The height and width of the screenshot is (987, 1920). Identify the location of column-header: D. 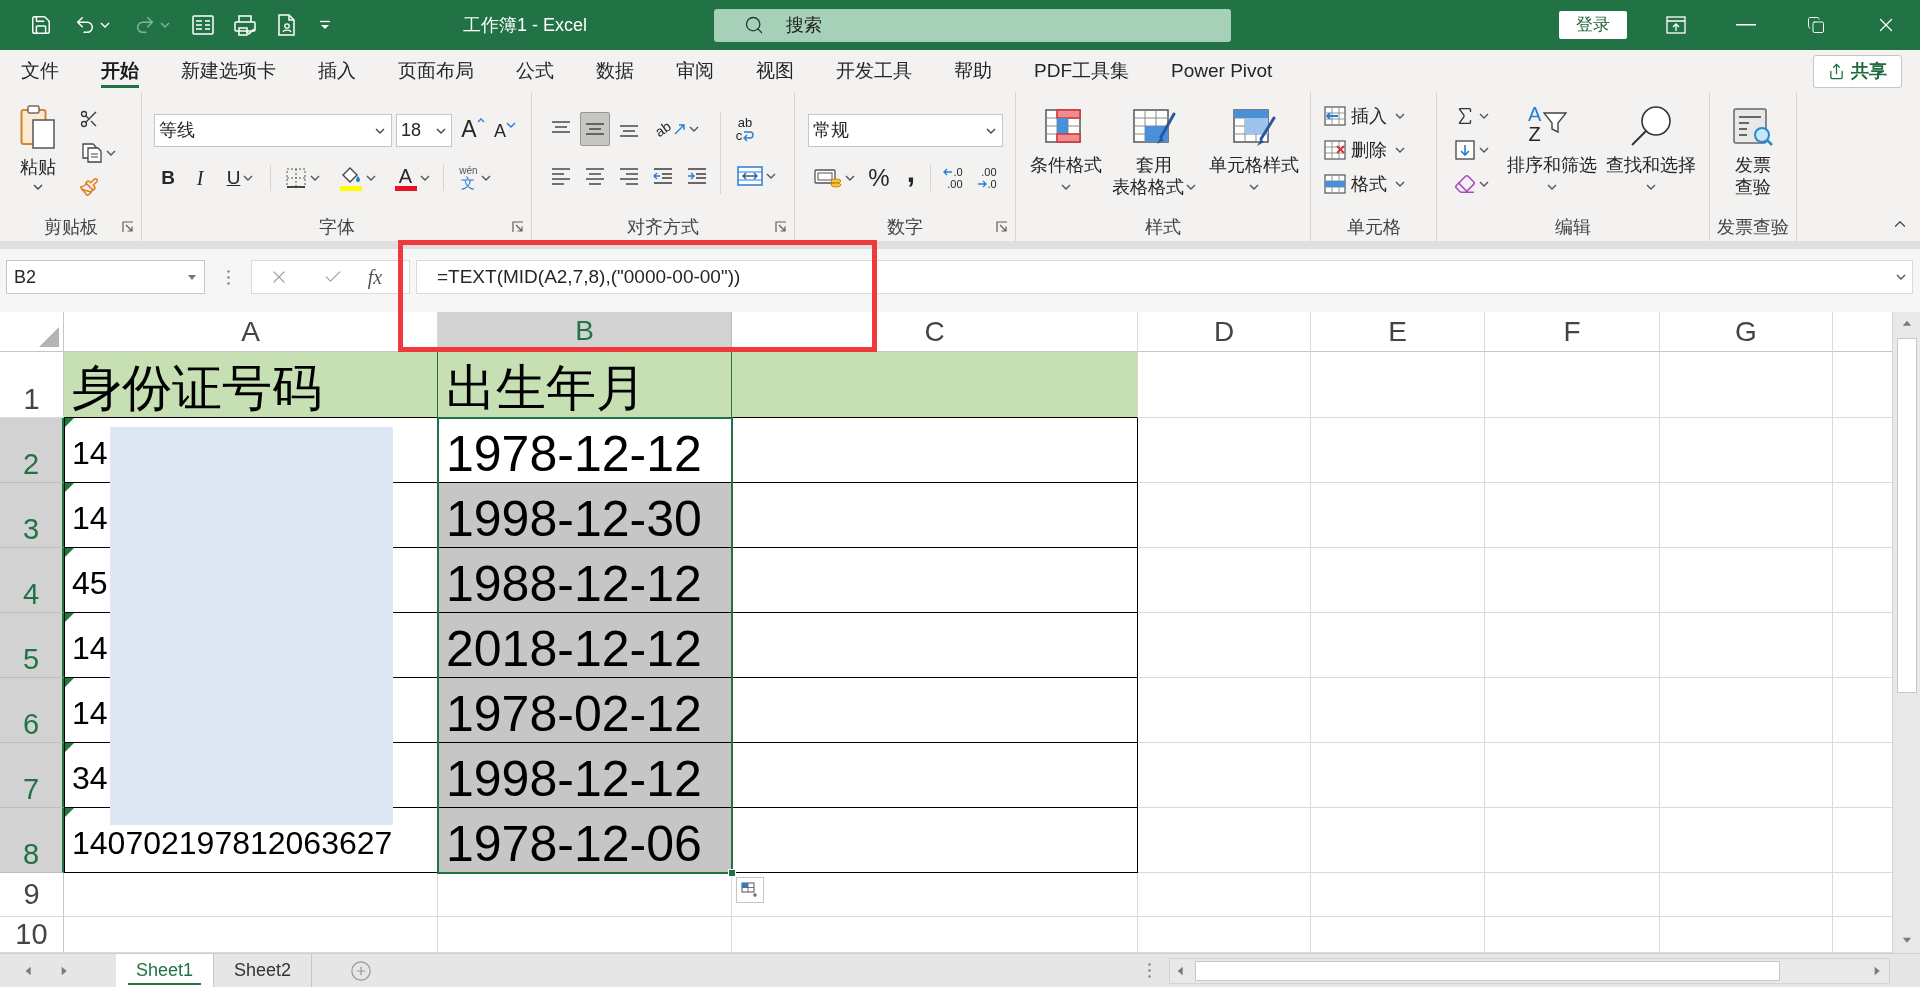
(1224, 332).